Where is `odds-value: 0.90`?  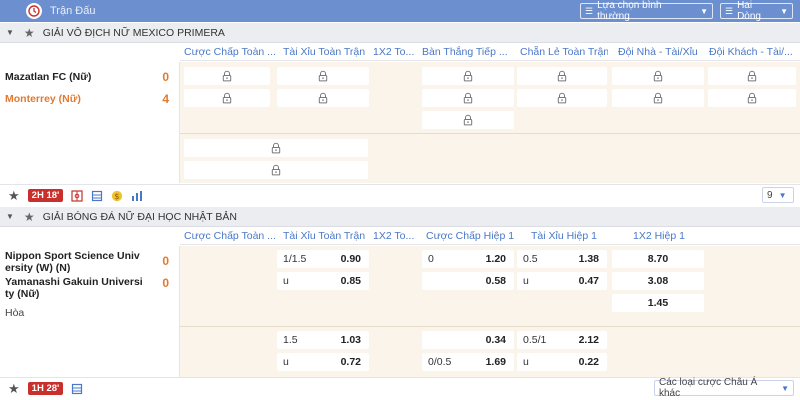 odds-value: 0.90 is located at coordinates (350, 259).